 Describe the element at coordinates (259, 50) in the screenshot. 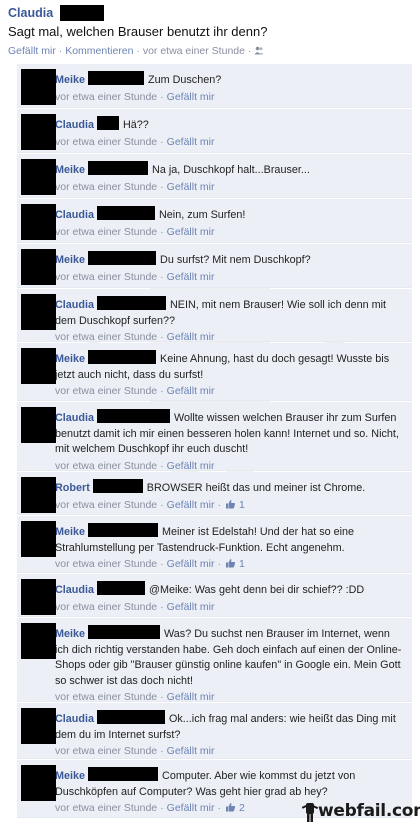

I see `friends-icon` at that location.